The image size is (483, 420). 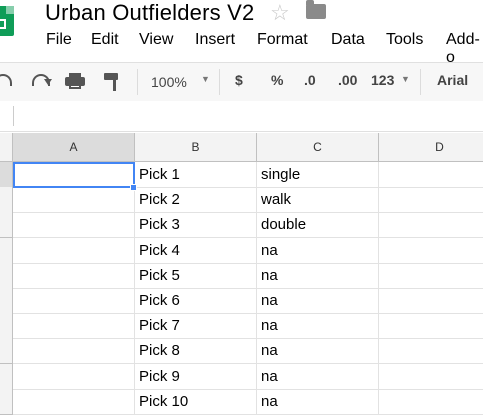 What do you see at coordinates (196, 301) in the screenshot?
I see `cell-b: Pick 6` at bounding box center [196, 301].